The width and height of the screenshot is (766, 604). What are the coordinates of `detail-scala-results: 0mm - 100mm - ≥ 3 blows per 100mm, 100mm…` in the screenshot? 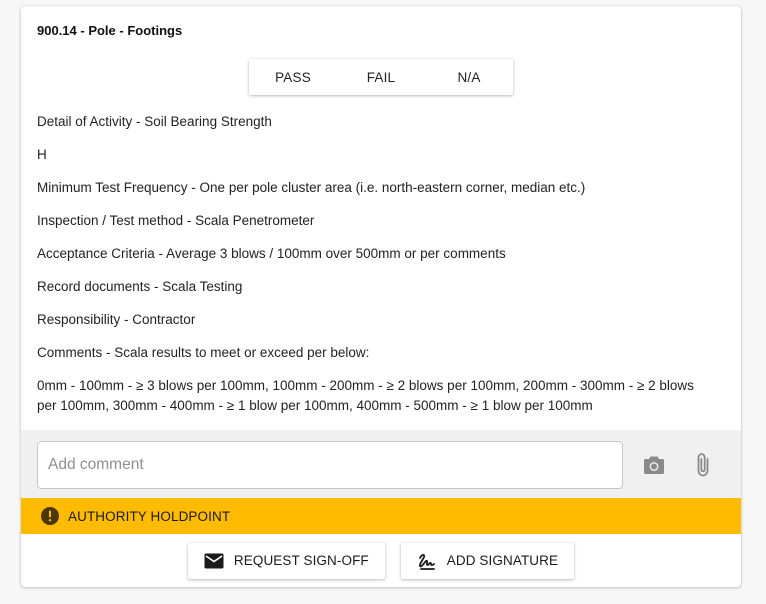 It's located at (365, 395).